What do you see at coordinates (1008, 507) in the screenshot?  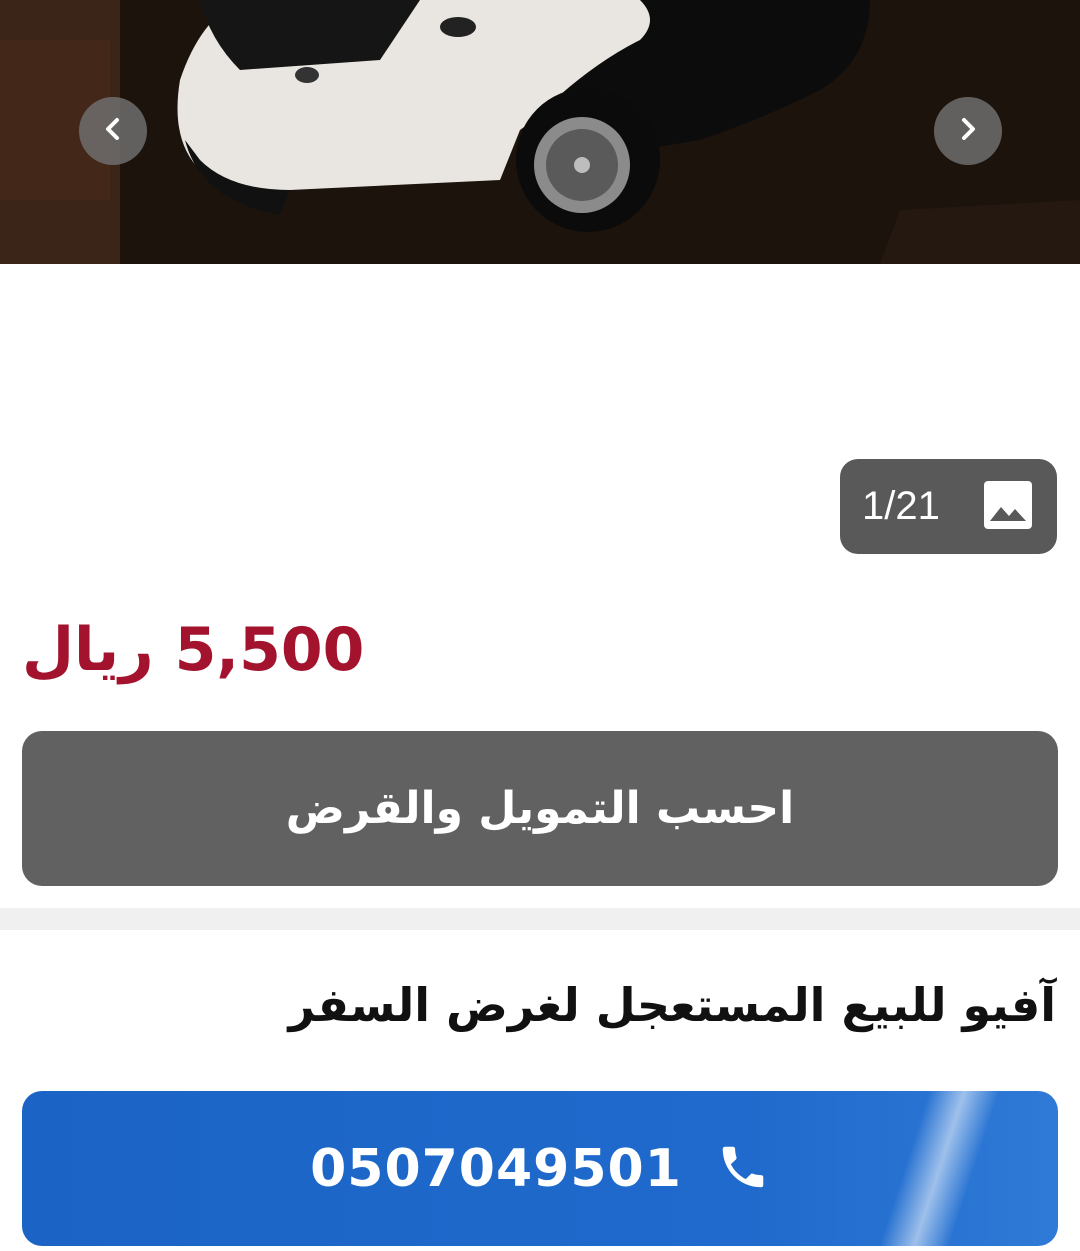 I see `image-icon` at bounding box center [1008, 507].